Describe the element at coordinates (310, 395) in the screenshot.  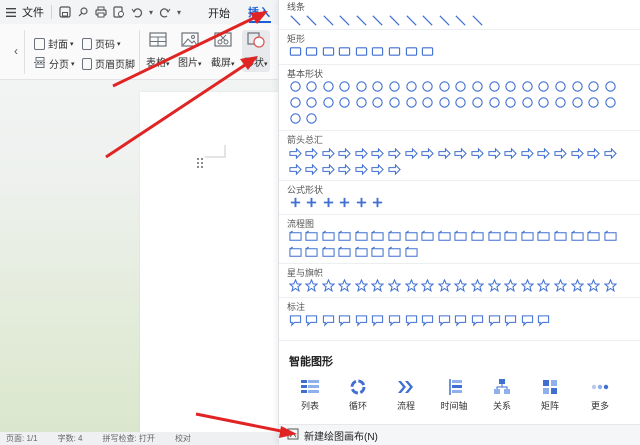
I see `smart-list-button: 列表` at that location.